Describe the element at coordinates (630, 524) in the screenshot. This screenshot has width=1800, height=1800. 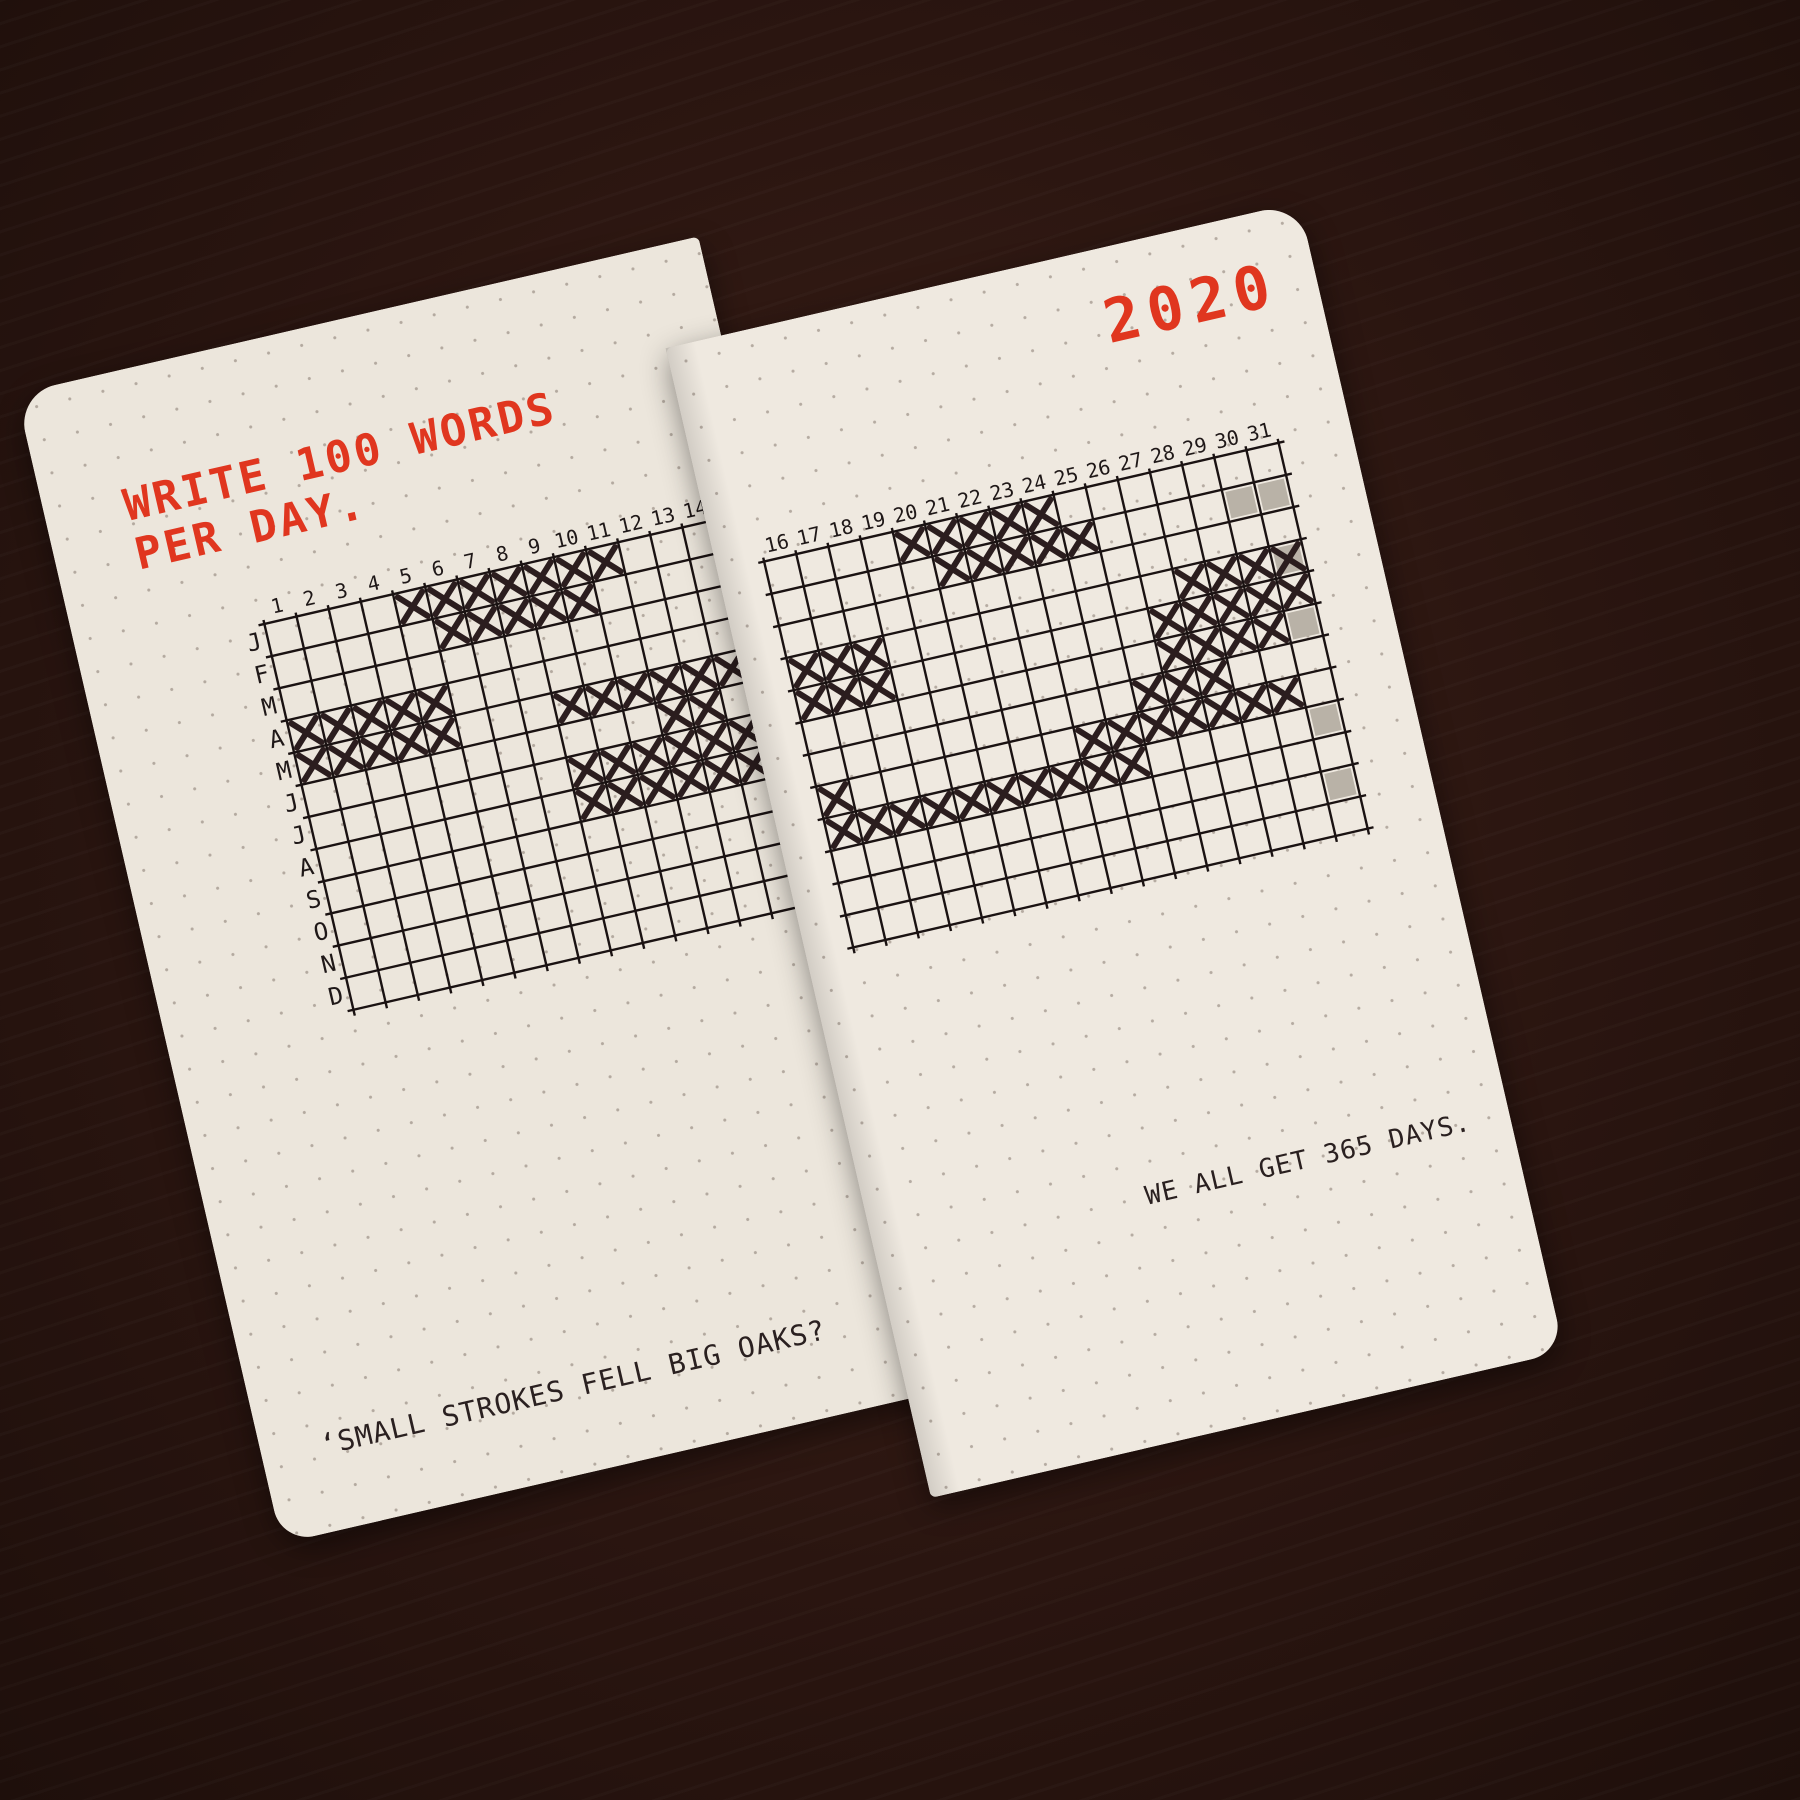
I see `day-label-12: 12` at that location.